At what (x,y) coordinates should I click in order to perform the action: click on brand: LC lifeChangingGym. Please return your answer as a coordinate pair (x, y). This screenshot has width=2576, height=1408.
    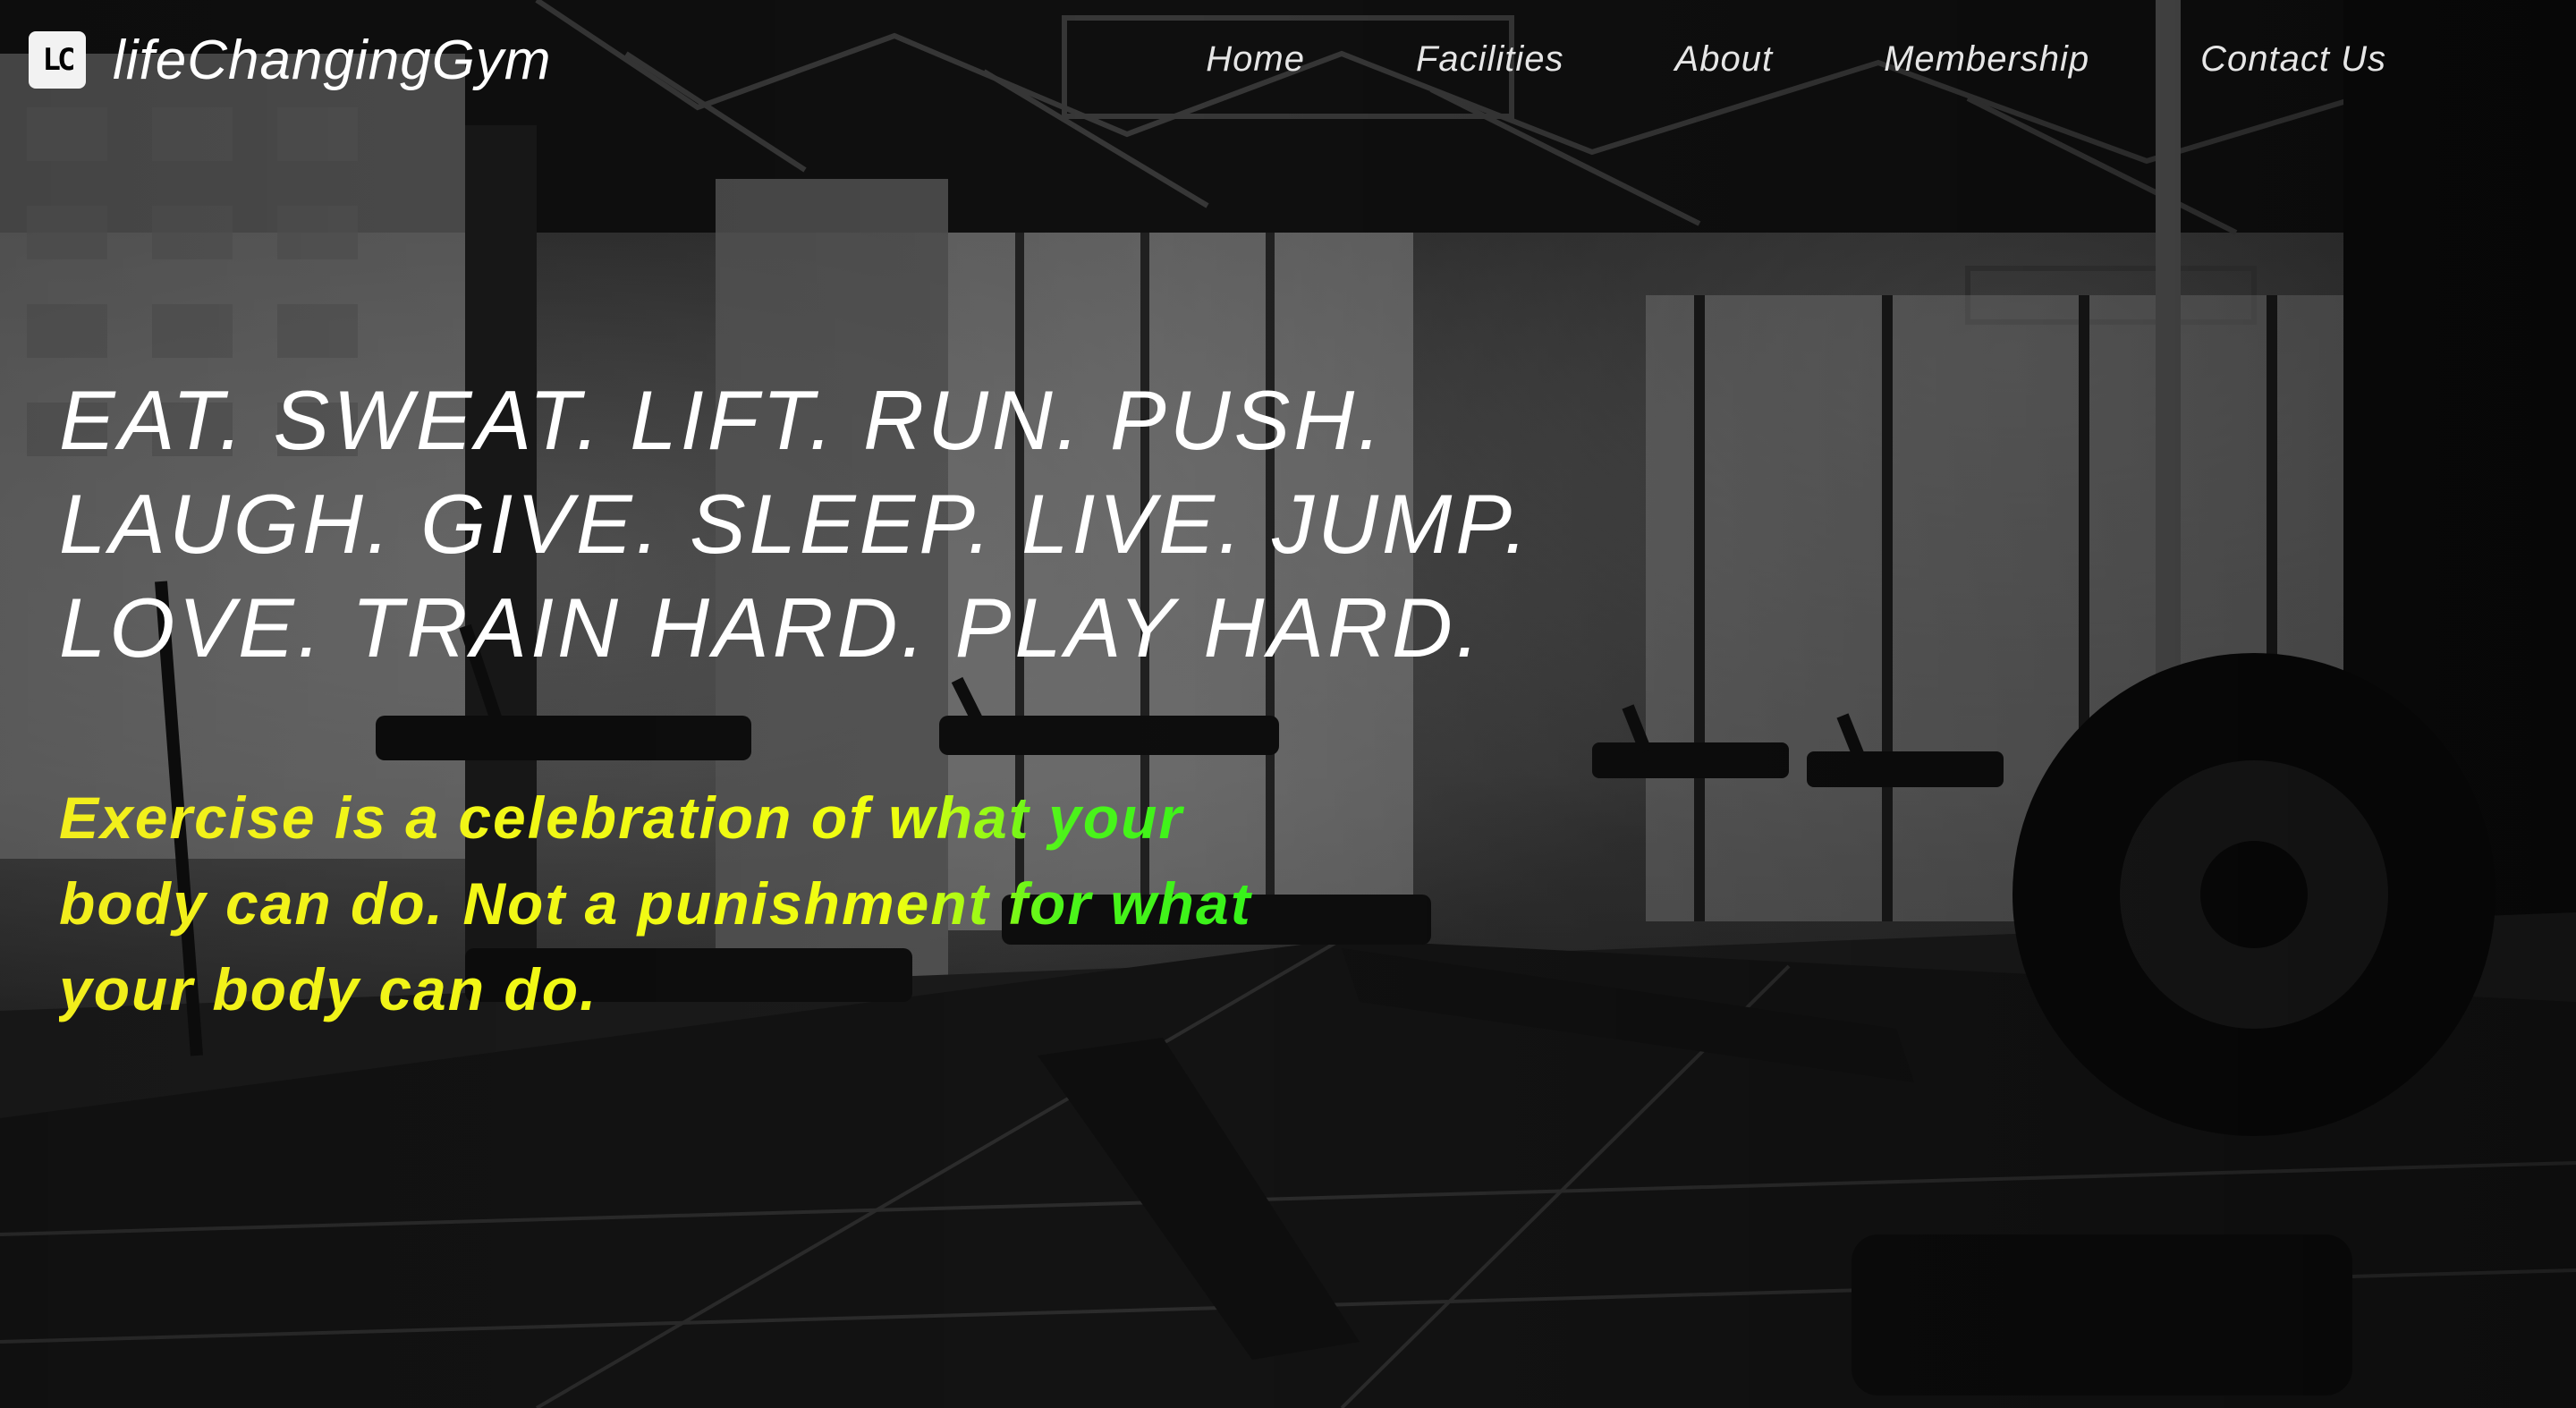
    Looking at the image, I should click on (290, 60).